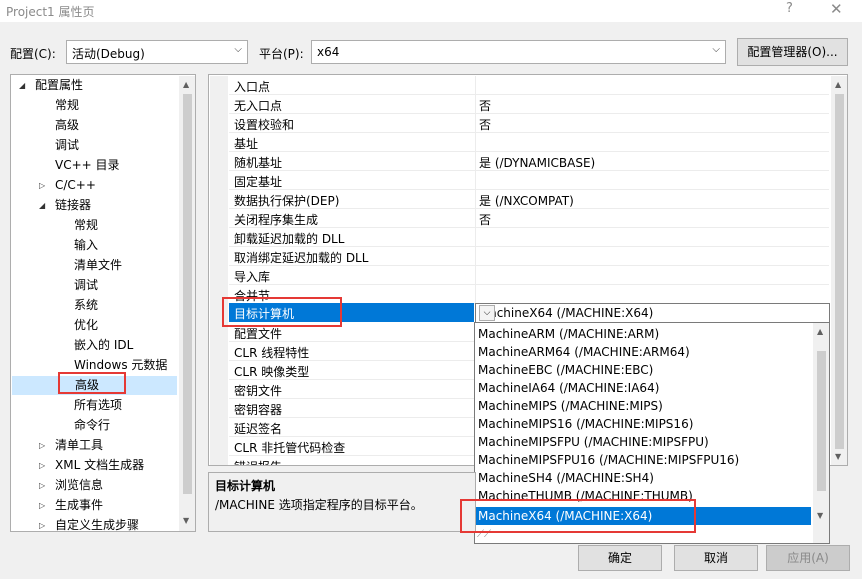 This screenshot has height=579, width=862. I want to click on tree-item: VC++ 目录, so click(93, 165).